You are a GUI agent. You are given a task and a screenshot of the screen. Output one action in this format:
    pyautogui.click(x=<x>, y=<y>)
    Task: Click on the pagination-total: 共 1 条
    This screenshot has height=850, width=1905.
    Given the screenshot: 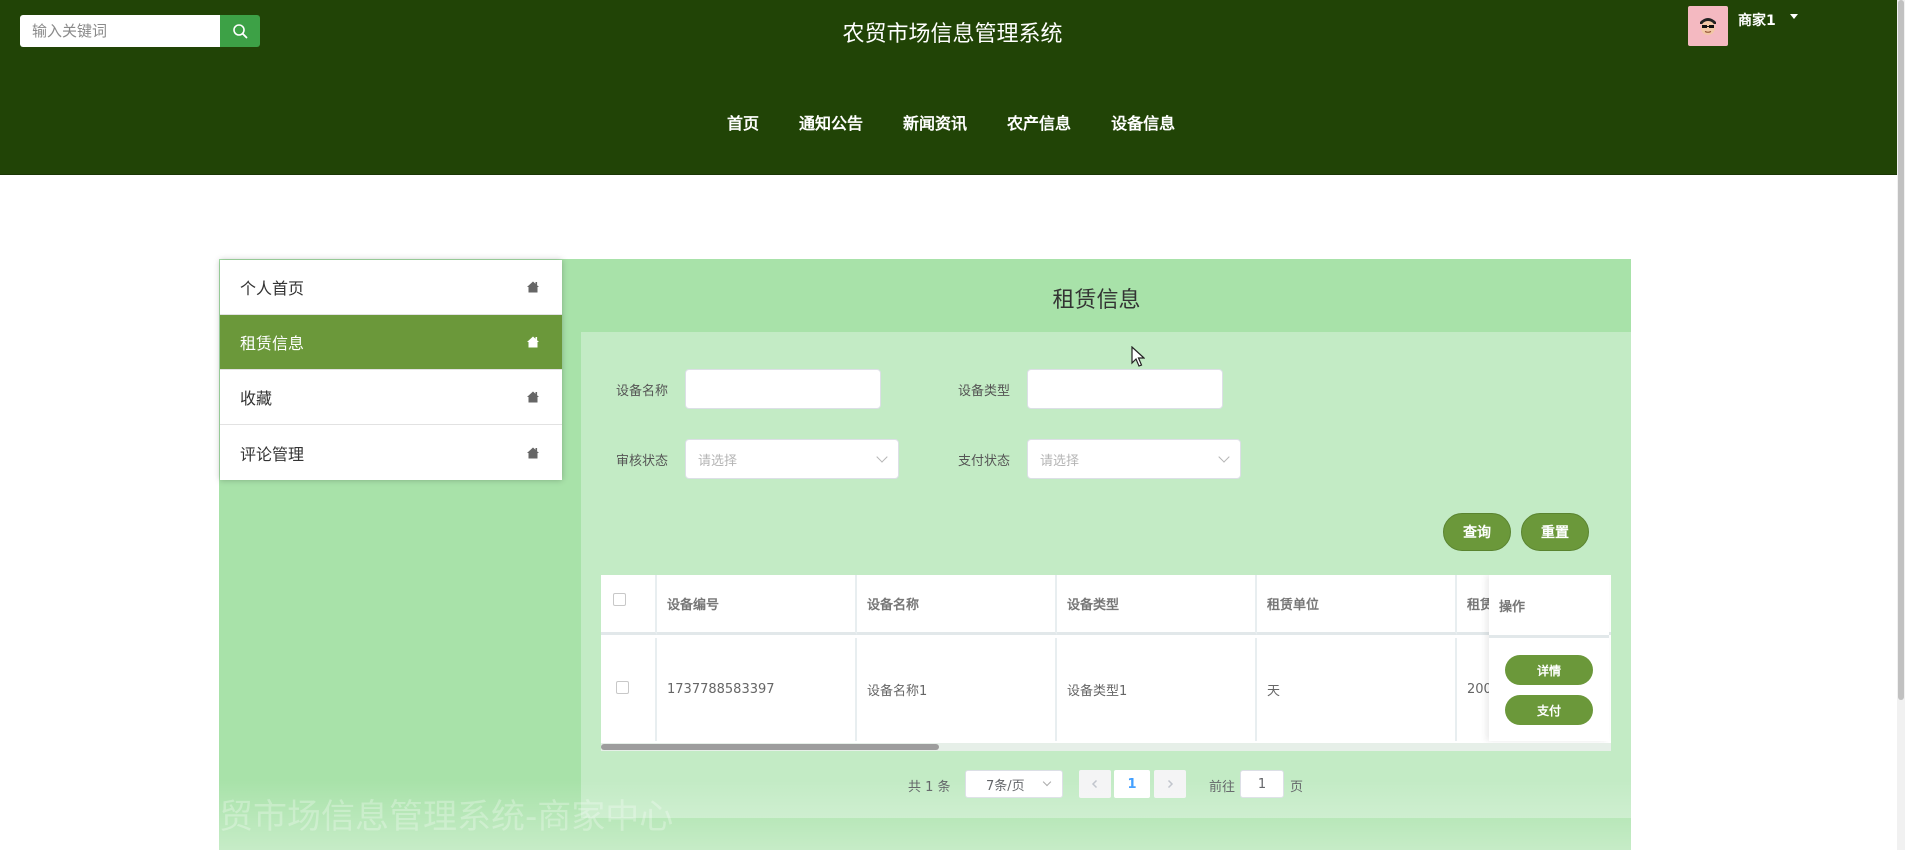 What is the action you would take?
    pyautogui.click(x=929, y=787)
    